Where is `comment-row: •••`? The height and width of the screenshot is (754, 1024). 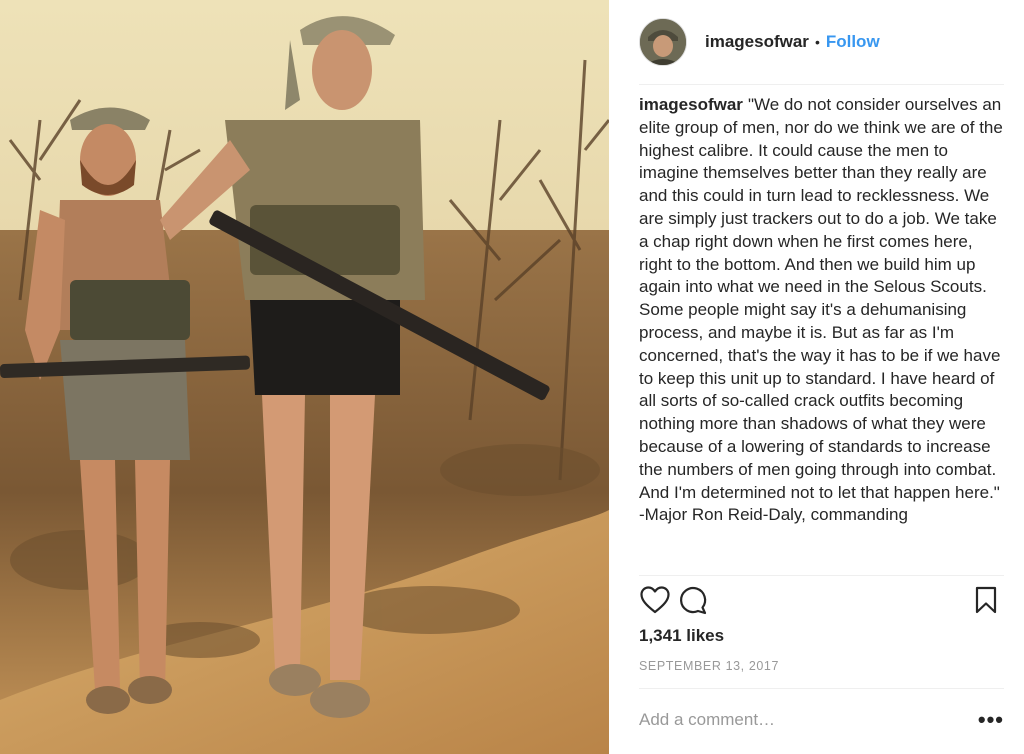 comment-row: ••• is located at coordinates (821, 720).